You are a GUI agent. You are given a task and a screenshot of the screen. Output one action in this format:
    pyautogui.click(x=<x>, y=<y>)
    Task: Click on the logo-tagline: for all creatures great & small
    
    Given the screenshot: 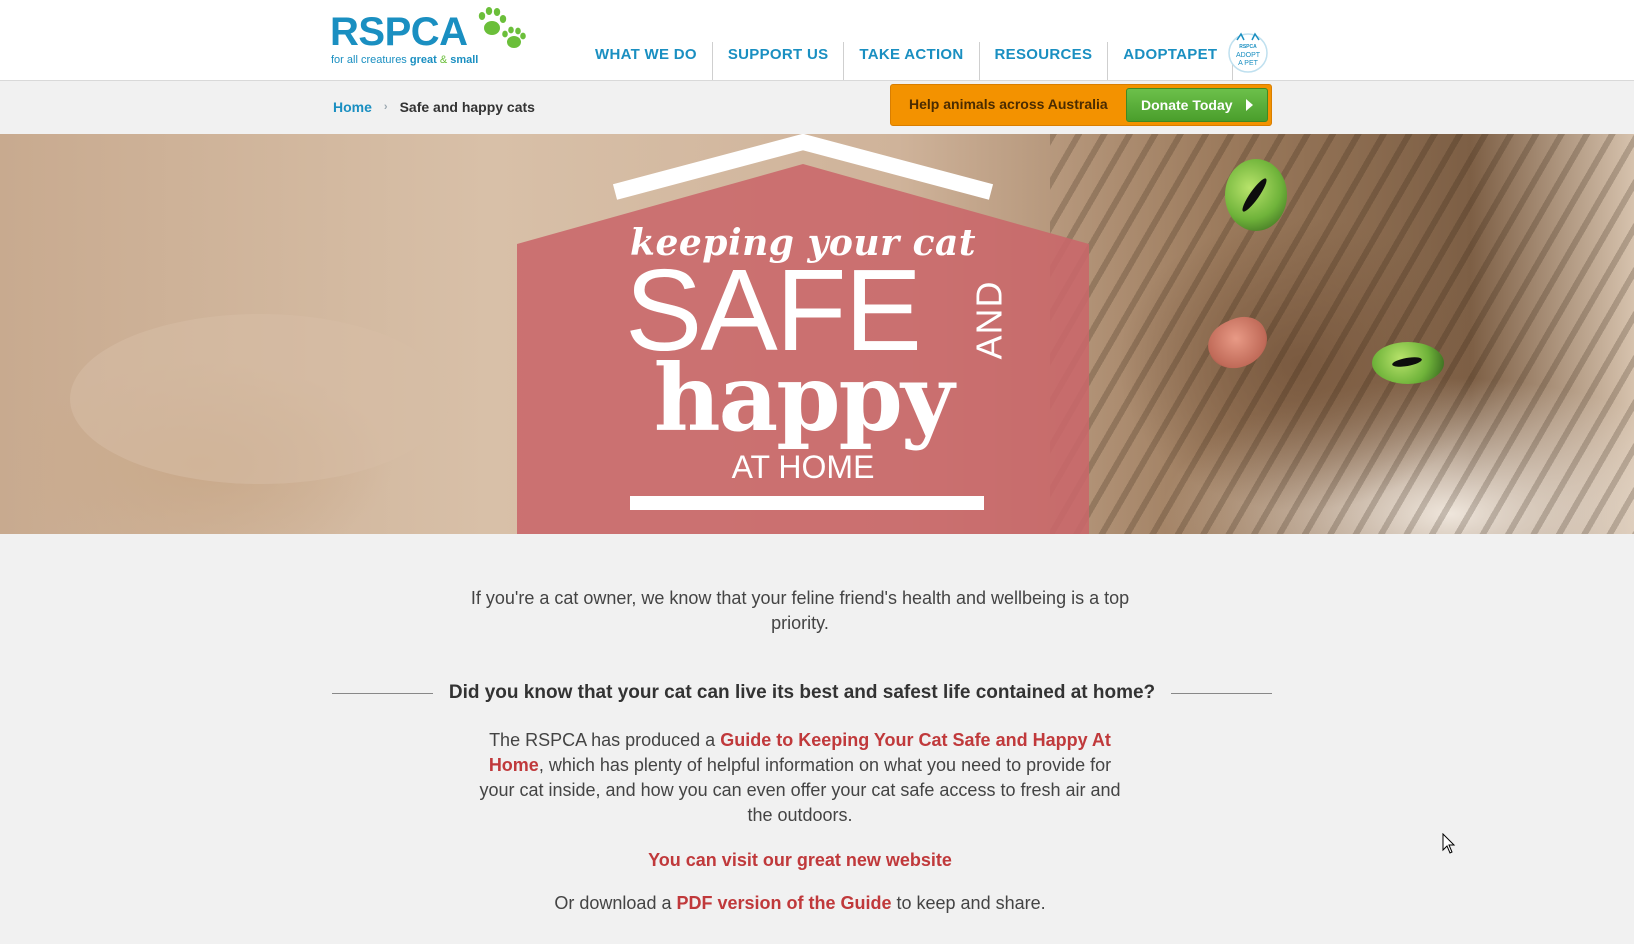 What is the action you would take?
    pyautogui.click(x=405, y=60)
    